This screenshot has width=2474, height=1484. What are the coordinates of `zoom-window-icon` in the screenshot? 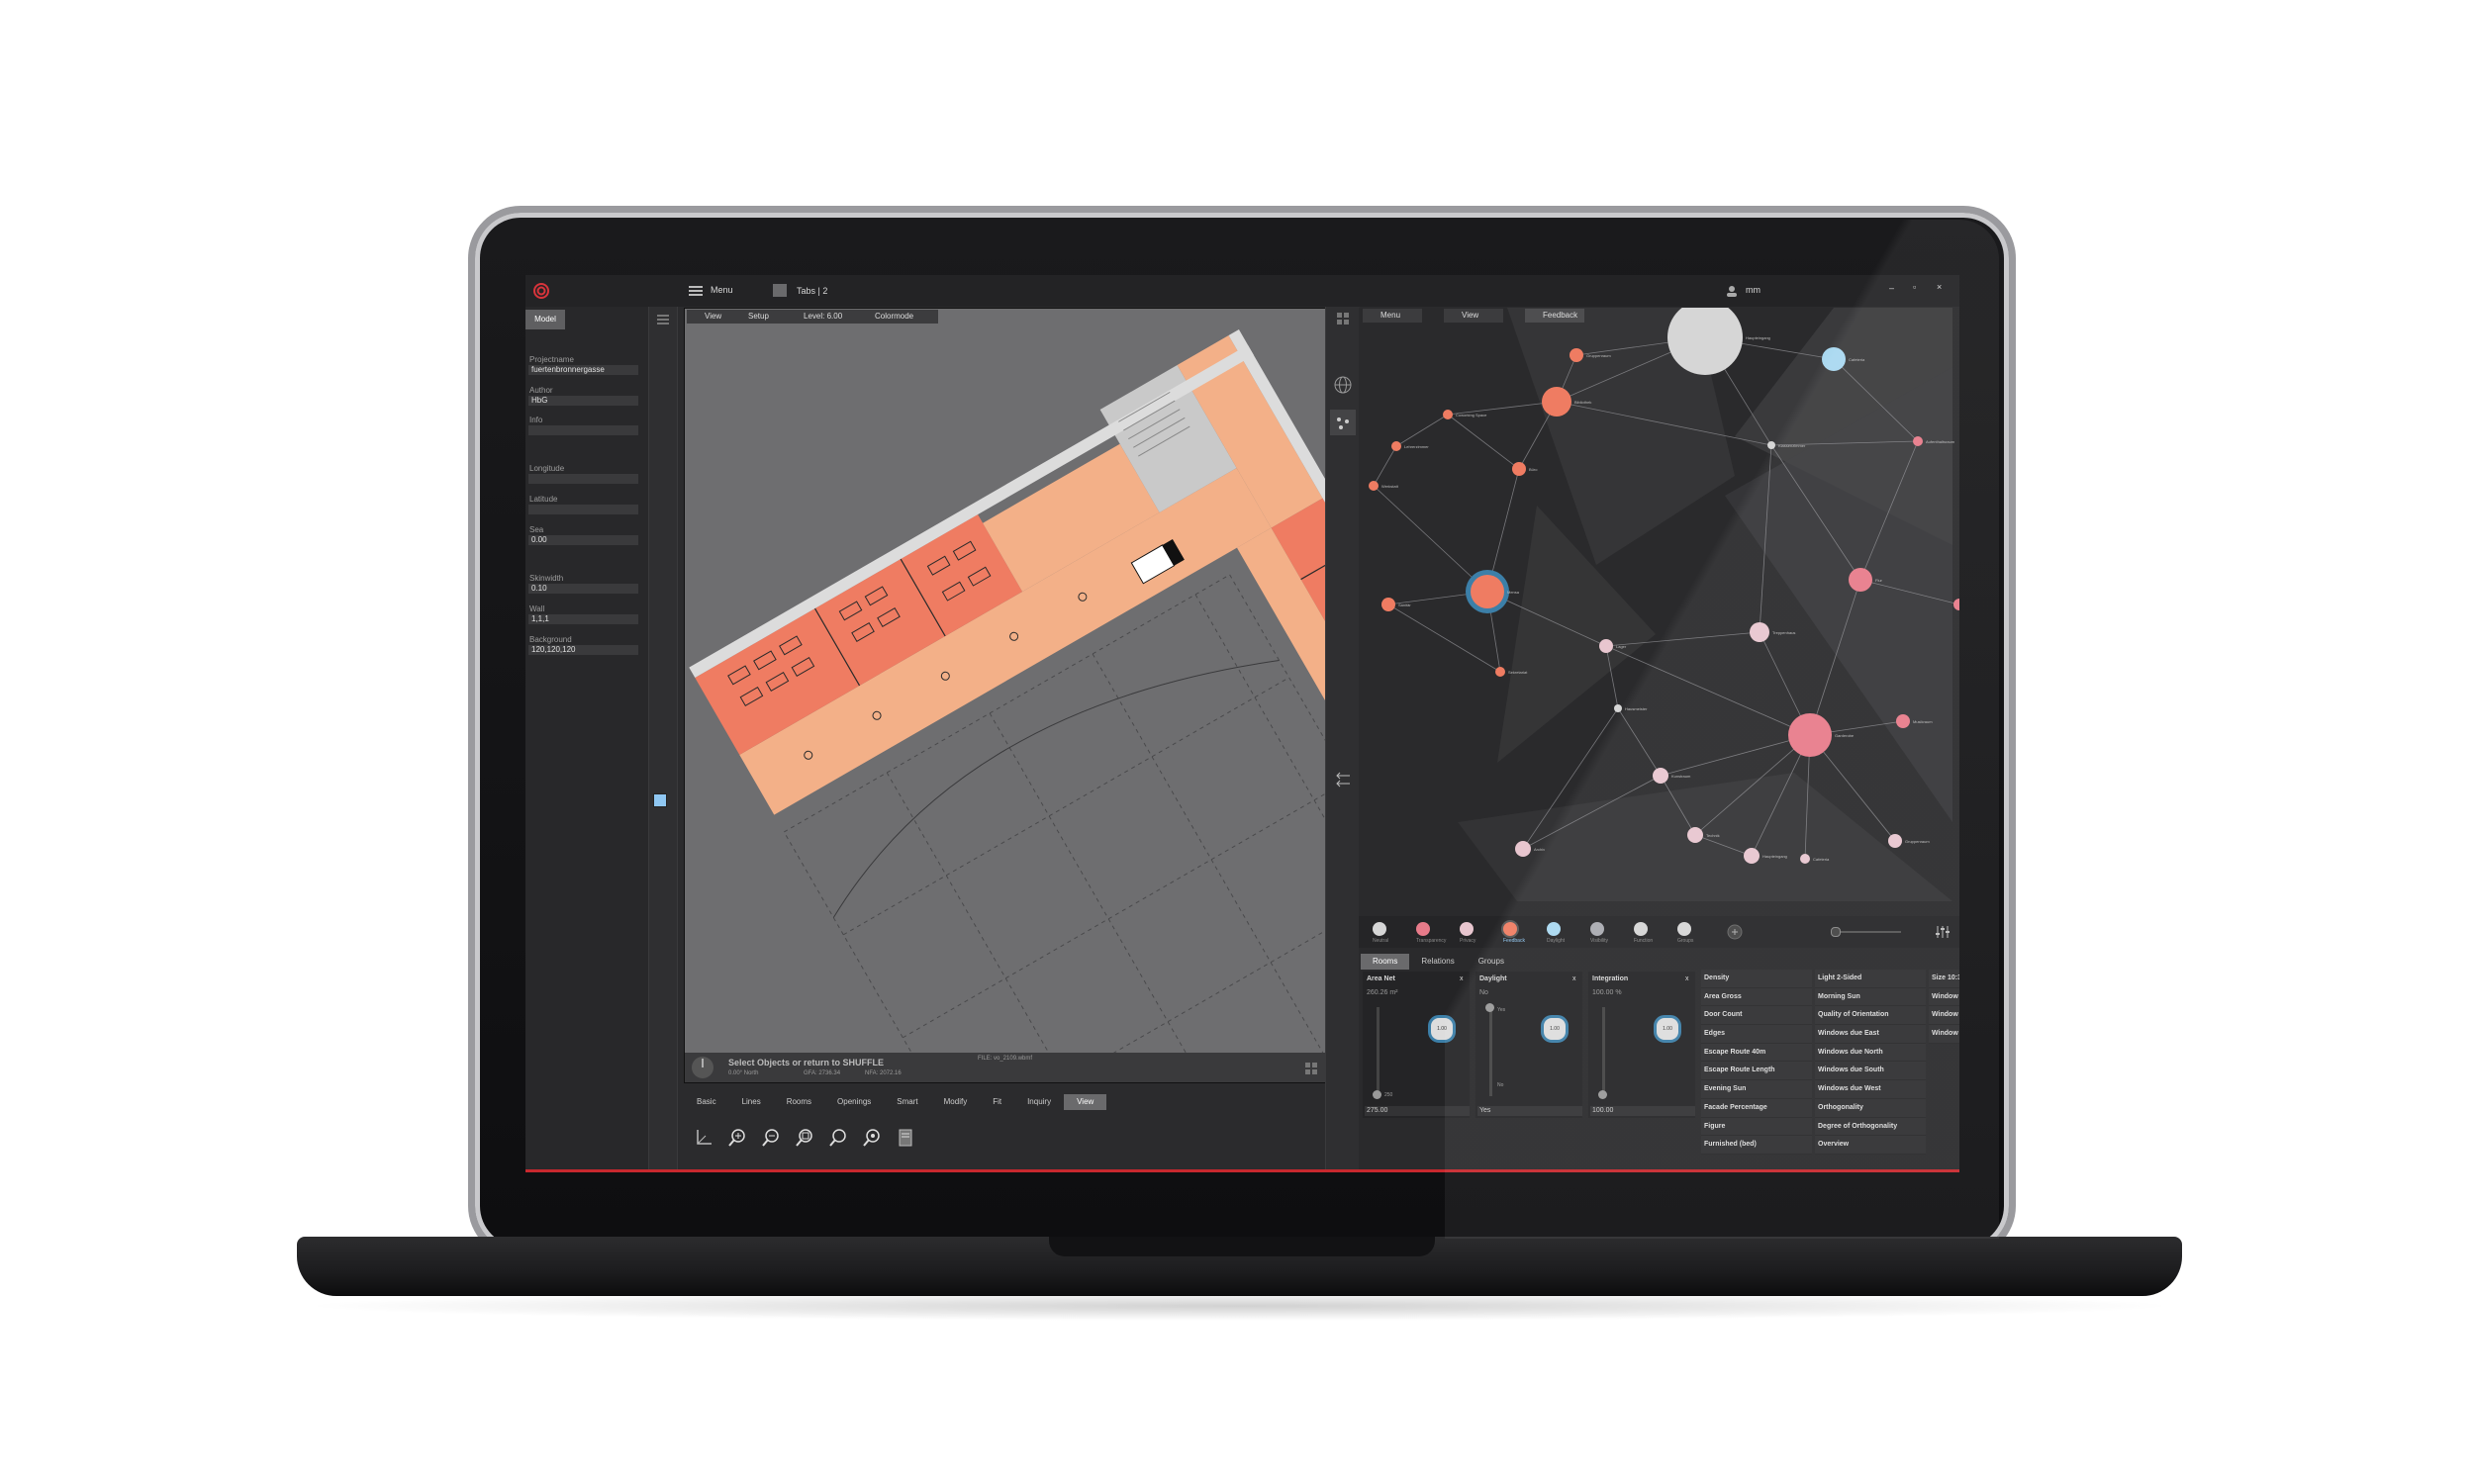 It's located at (838, 1138).